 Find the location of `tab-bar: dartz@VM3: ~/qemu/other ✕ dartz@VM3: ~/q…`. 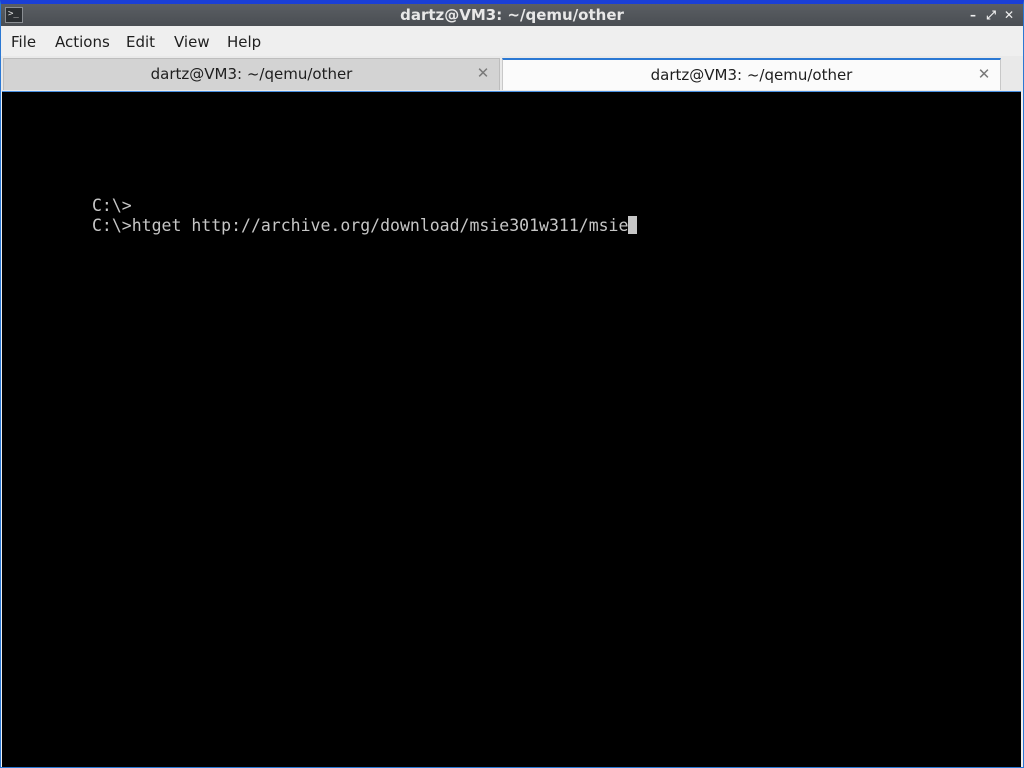

tab-bar: dartz@VM3: ~/qemu/other ✕ dartz@VM3: ~/q… is located at coordinates (512, 74).